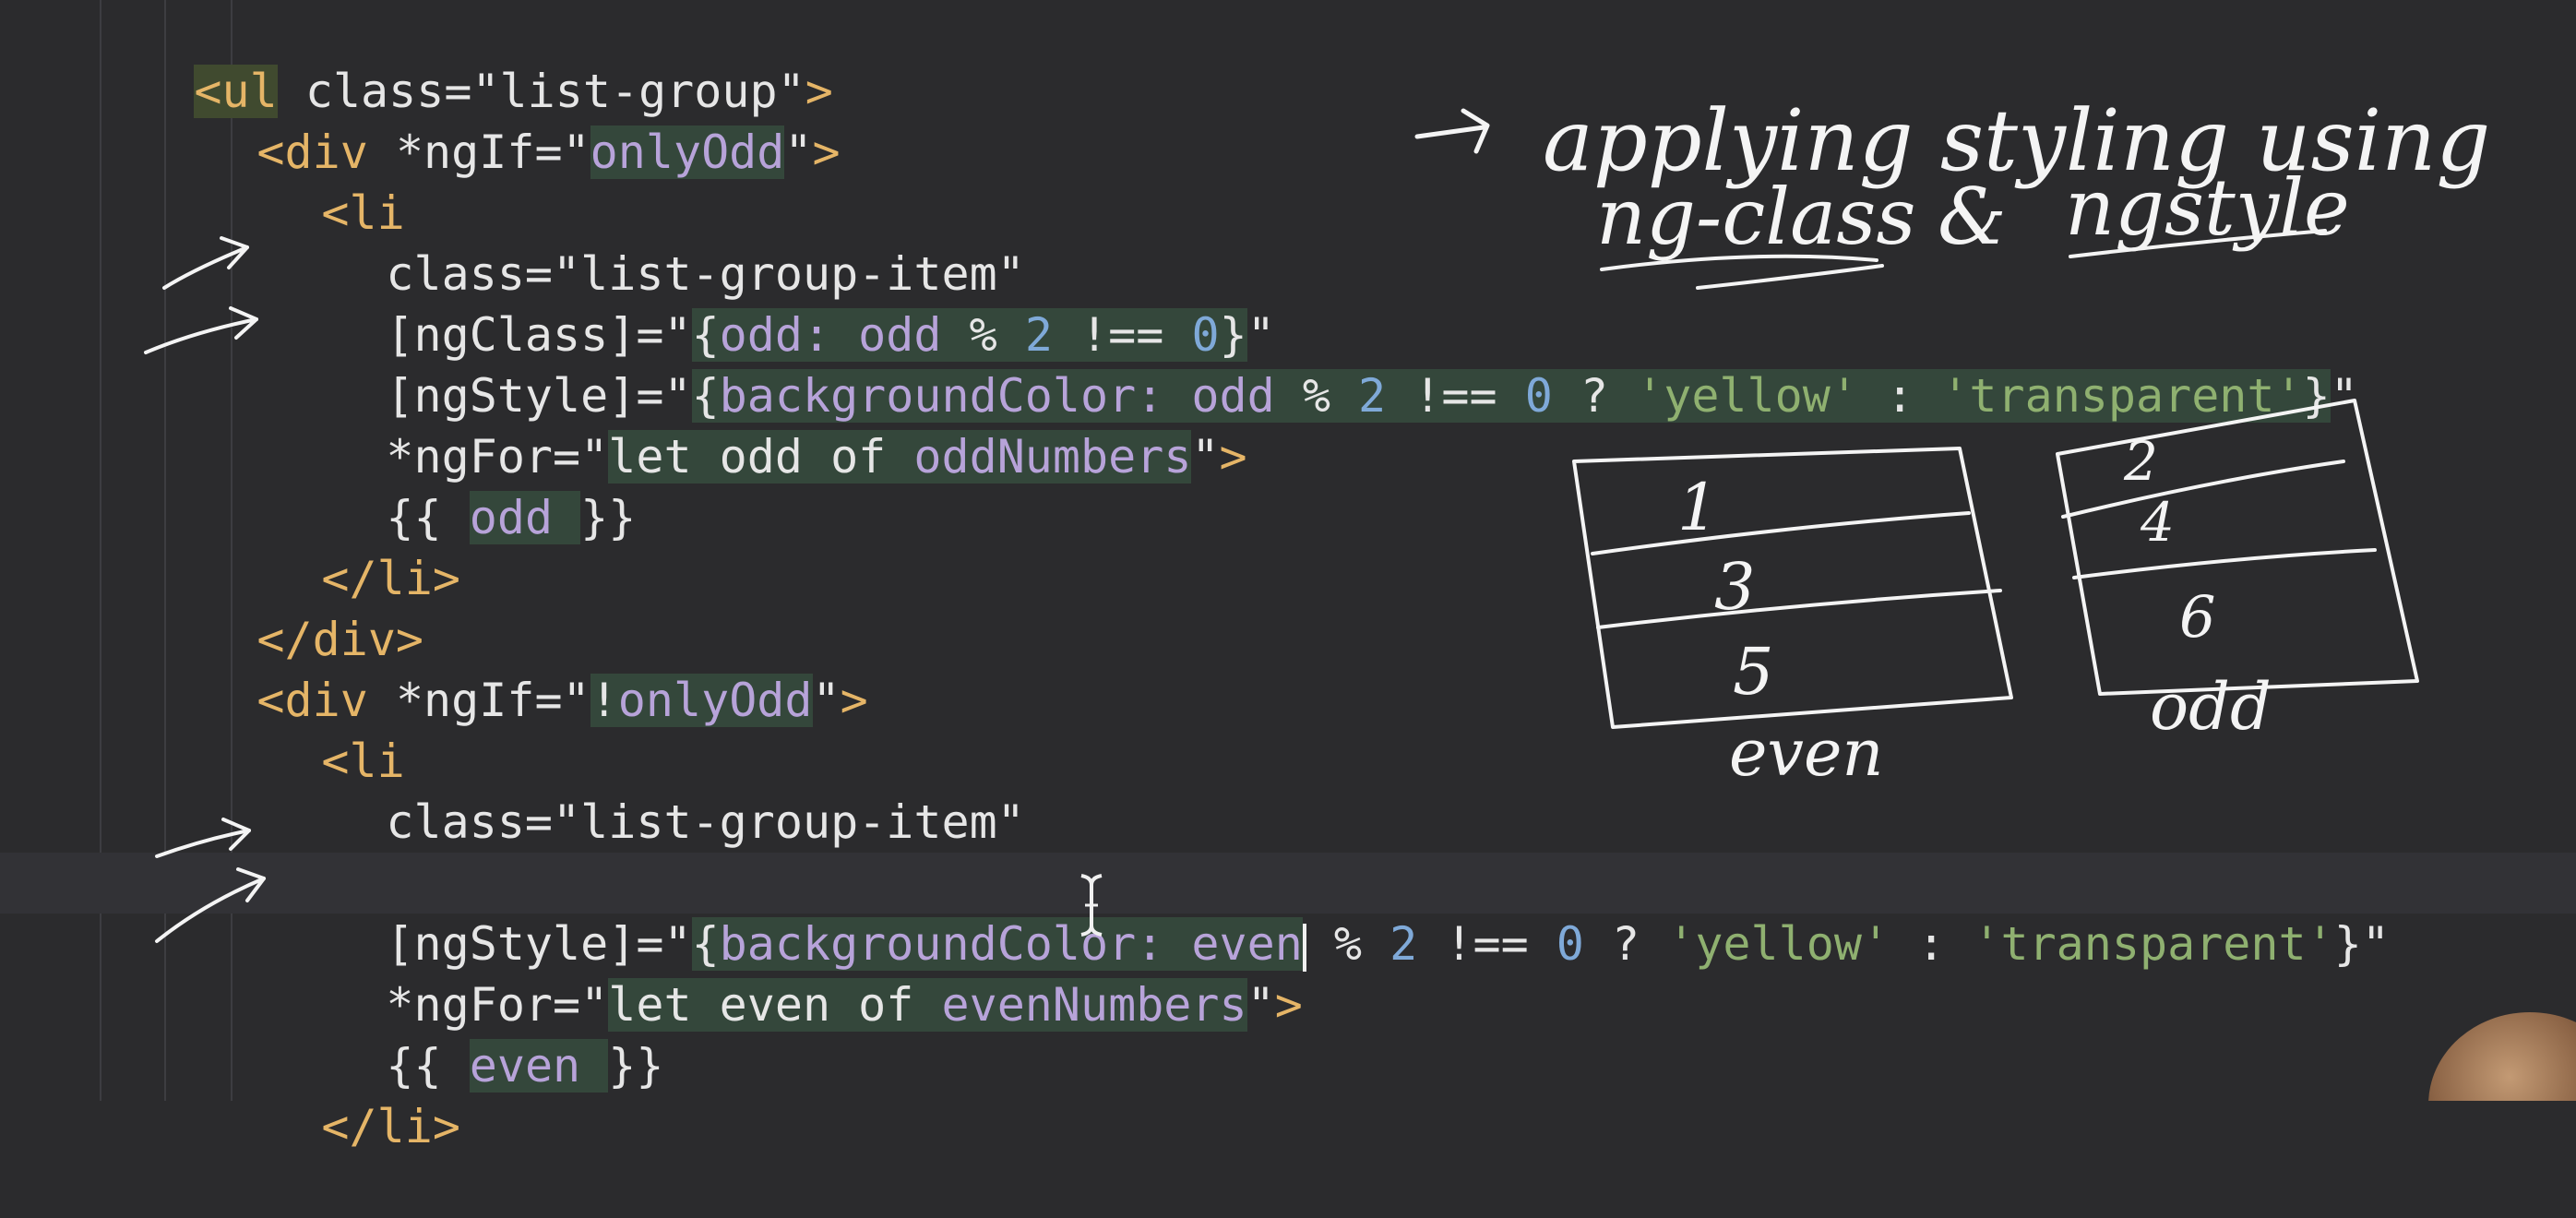 The width and height of the screenshot is (2576, 1218). I want to click on table-cell: 1, so click(1698, 507).